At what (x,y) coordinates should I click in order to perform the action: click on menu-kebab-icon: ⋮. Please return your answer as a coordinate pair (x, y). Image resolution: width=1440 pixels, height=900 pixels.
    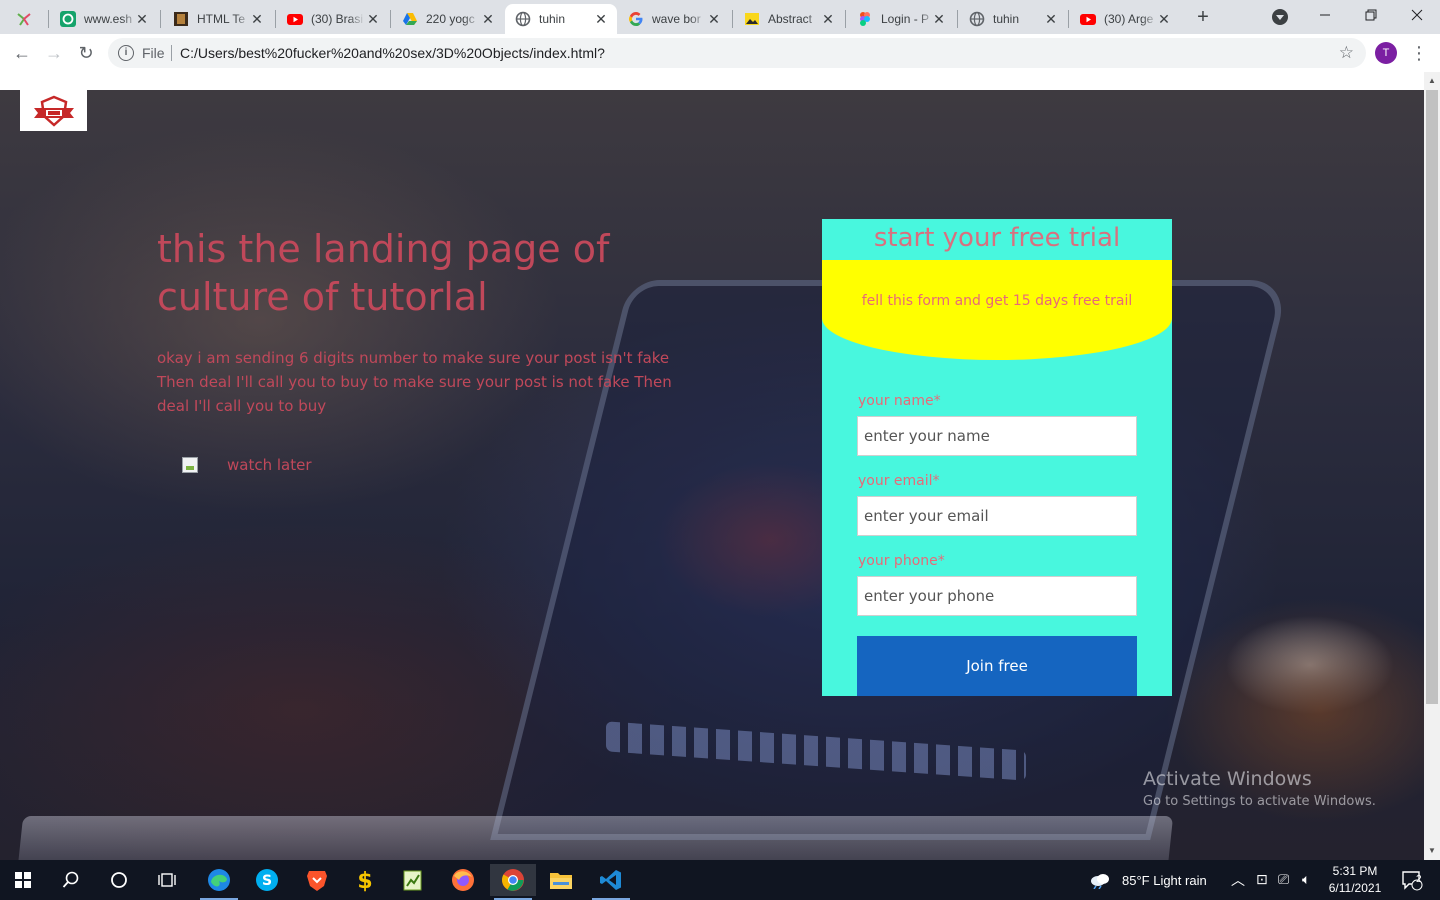
    Looking at the image, I should click on (1419, 53).